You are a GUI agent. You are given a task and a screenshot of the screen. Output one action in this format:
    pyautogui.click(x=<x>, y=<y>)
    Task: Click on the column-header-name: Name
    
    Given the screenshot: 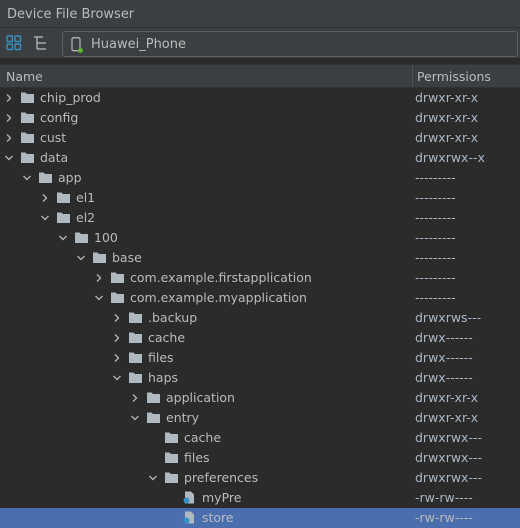 What is the action you would take?
    pyautogui.click(x=24, y=76)
    